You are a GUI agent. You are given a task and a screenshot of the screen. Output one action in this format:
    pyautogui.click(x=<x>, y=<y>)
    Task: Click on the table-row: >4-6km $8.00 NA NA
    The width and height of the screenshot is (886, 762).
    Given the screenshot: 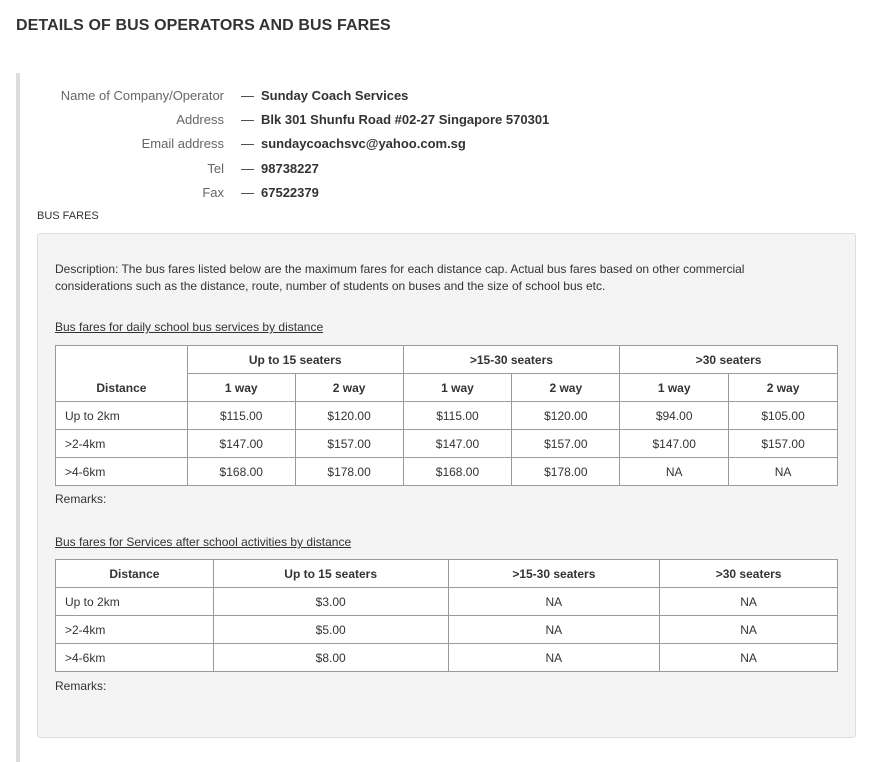 What is the action you would take?
    pyautogui.click(x=446, y=657)
    